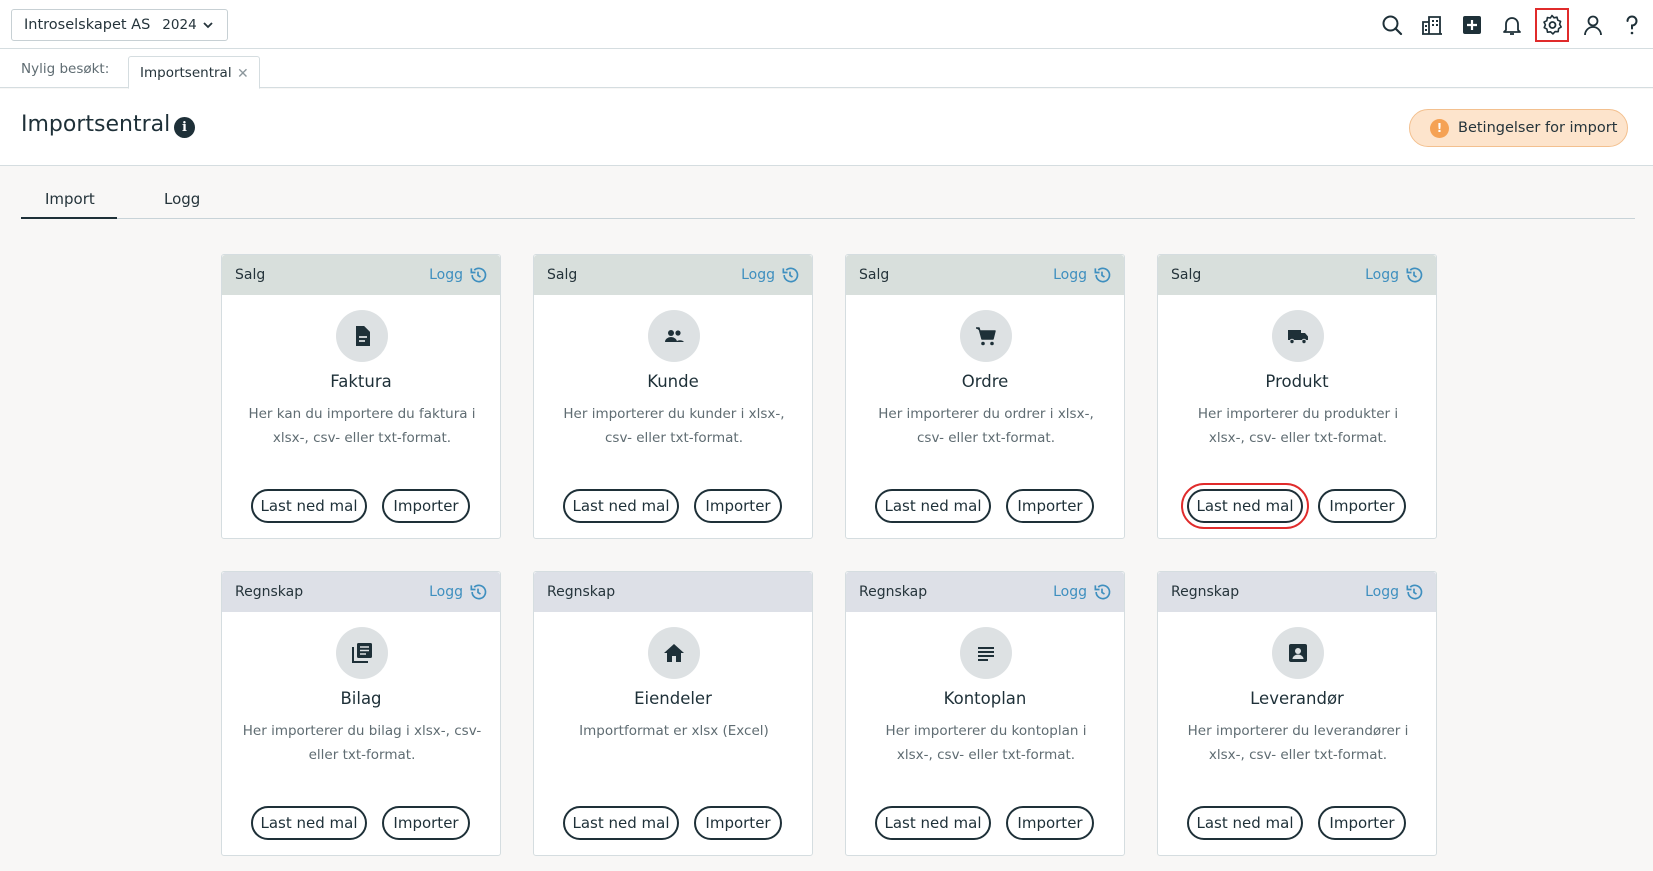 This screenshot has width=1653, height=871. I want to click on notifications-button, so click(1512, 25).